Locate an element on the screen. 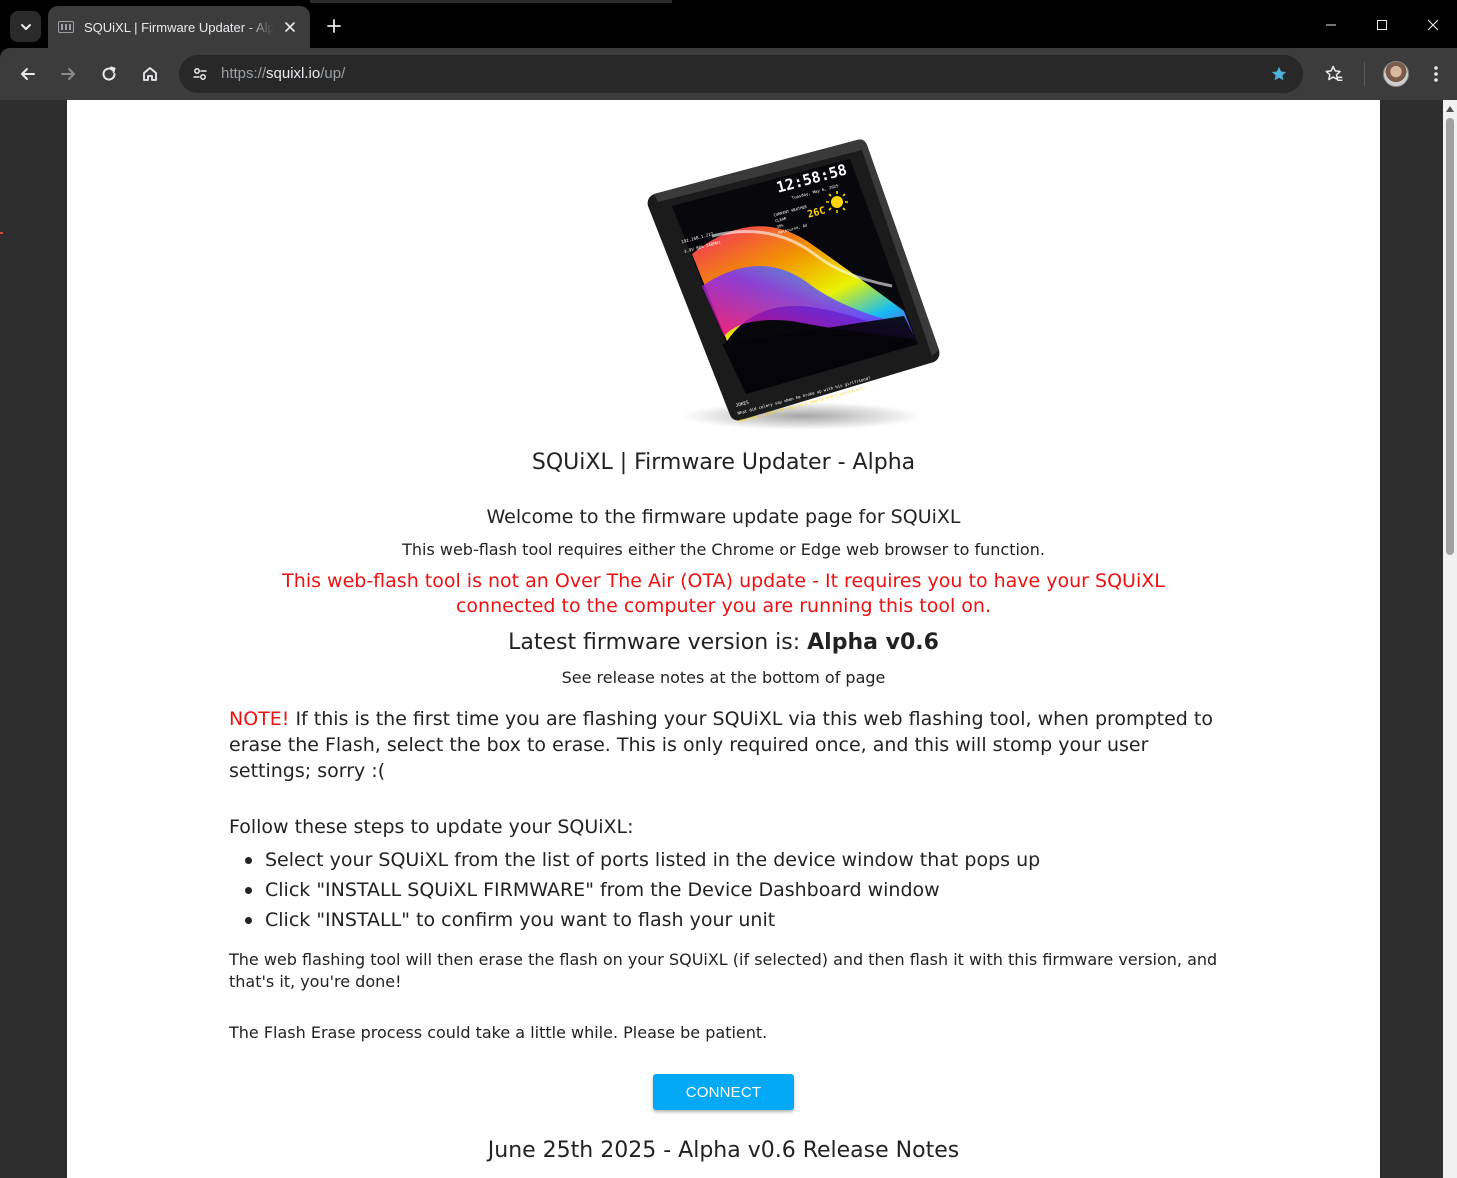  page-title: SQUiXL | Firmware Updater - Alpha is located at coordinates (723, 462).